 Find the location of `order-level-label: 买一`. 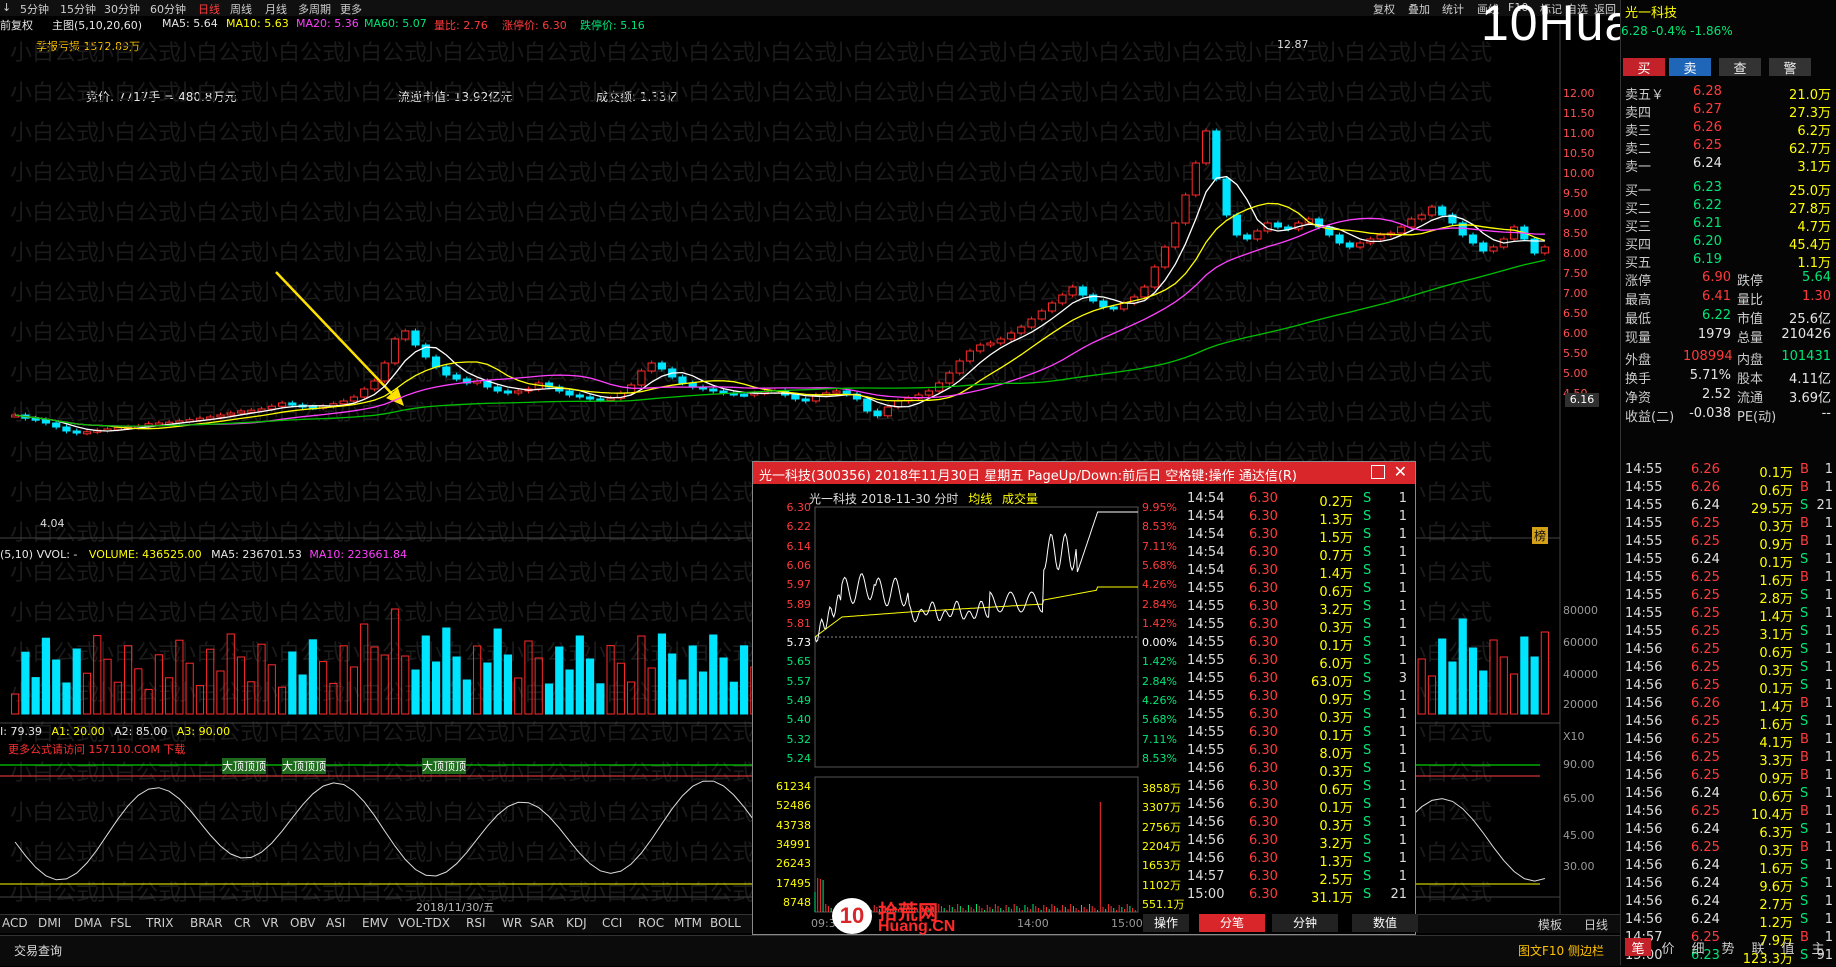

order-level-label: 买一 is located at coordinates (1638, 191).